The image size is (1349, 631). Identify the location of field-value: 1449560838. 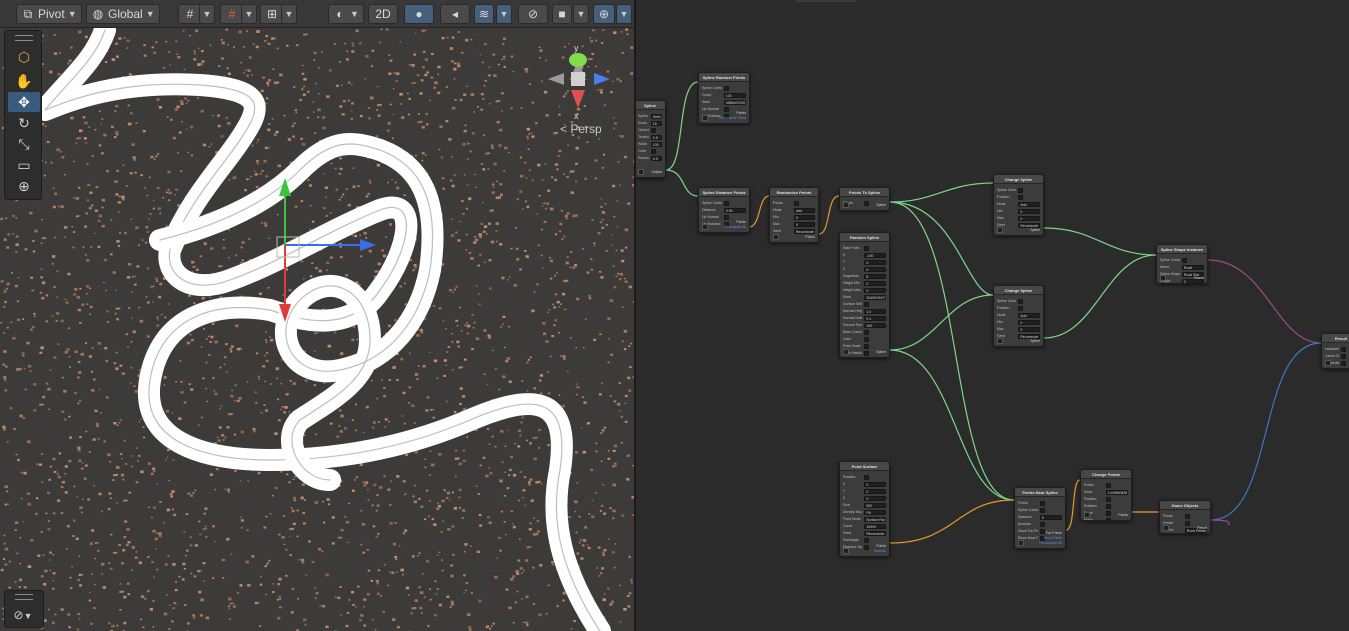
(1116, 492).